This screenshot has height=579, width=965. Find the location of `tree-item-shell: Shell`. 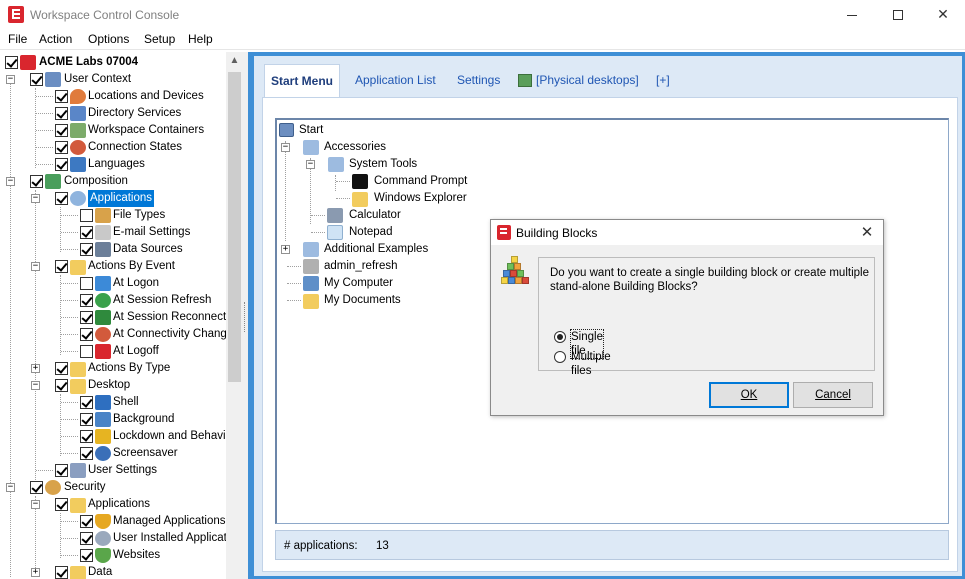

tree-item-shell: Shell is located at coordinates (113, 402).